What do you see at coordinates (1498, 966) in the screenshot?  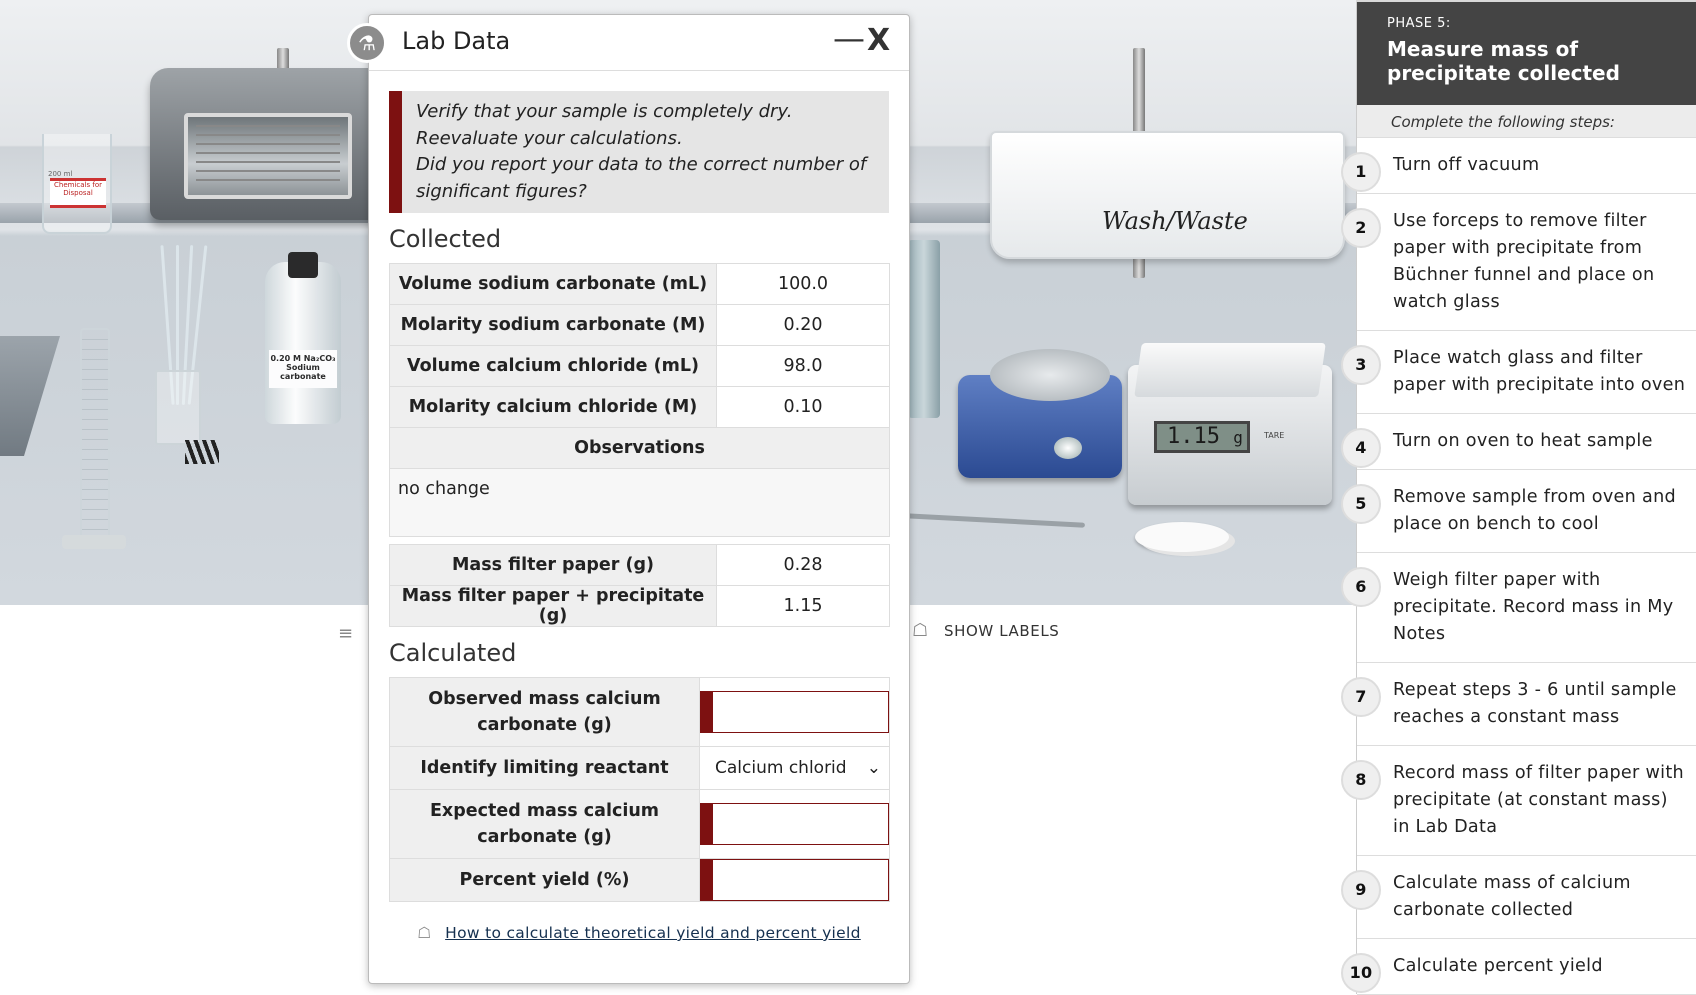 I see `step-text: Calculate percent yield` at bounding box center [1498, 966].